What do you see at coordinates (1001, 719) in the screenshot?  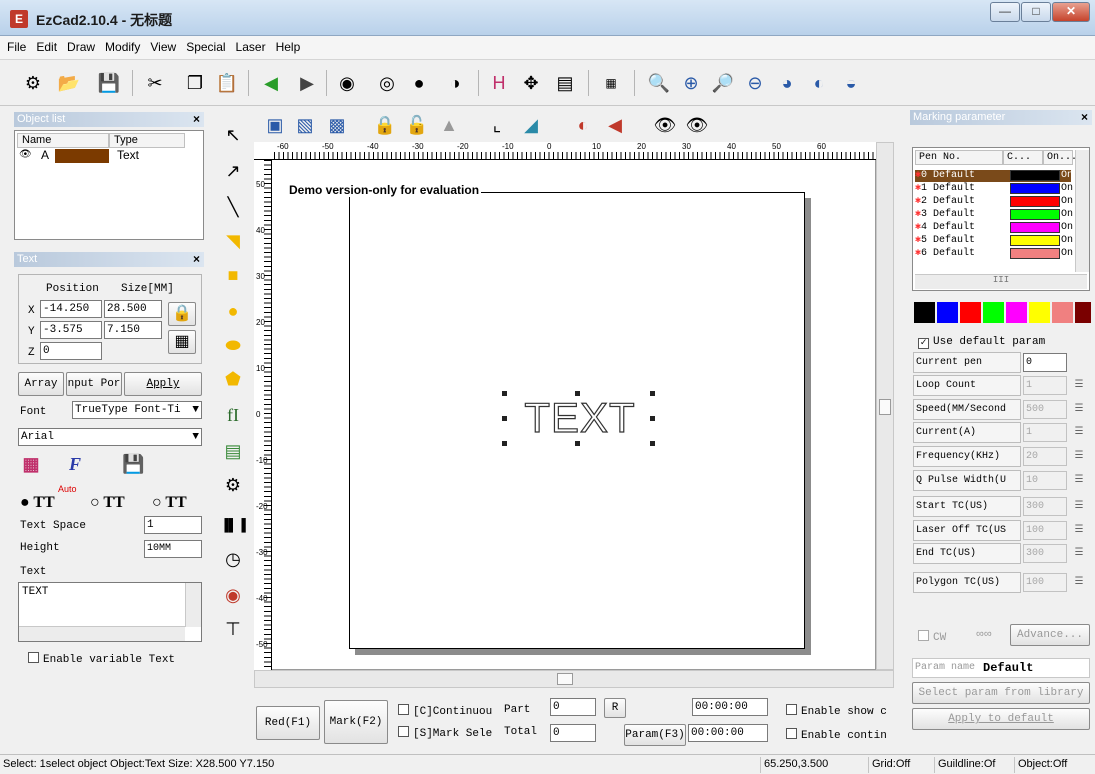 I see `apply-to-default-button: Apply to default` at bounding box center [1001, 719].